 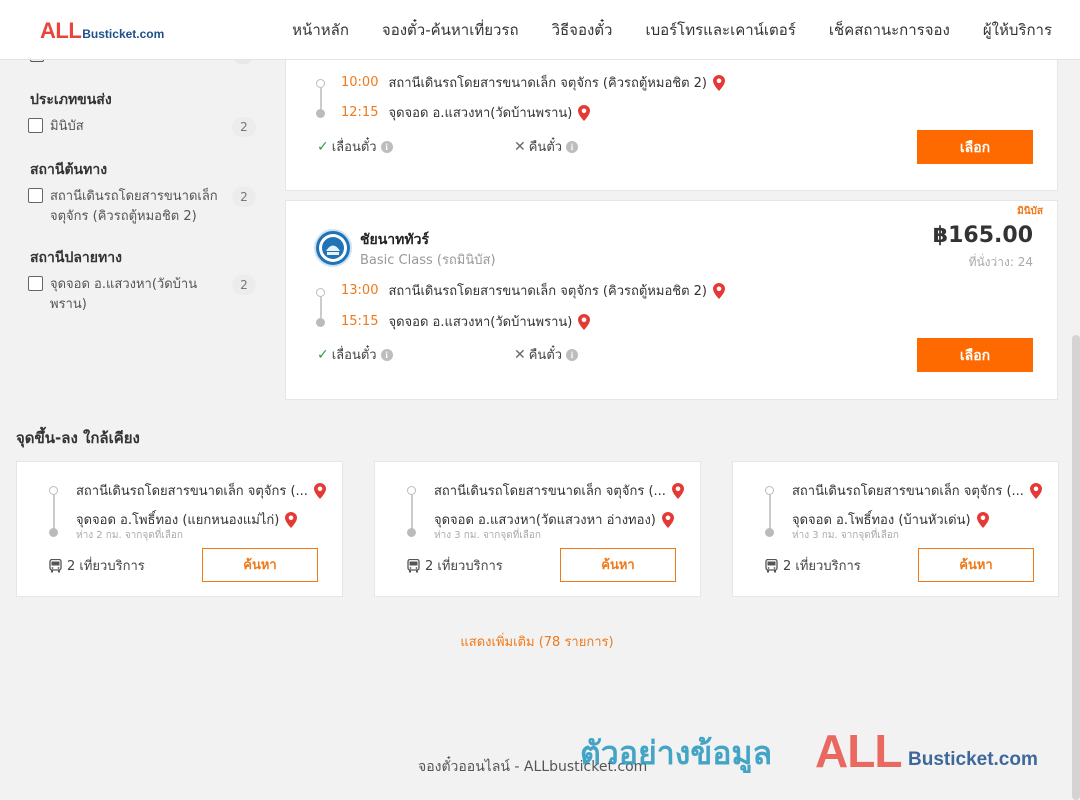 What do you see at coordinates (554, 519) in the screenshot?
I see `nearby-to: จุดจอด อ.แสวงหา(วัดแสวงหา อ่างทอง)` at bounding box center [554, 519].